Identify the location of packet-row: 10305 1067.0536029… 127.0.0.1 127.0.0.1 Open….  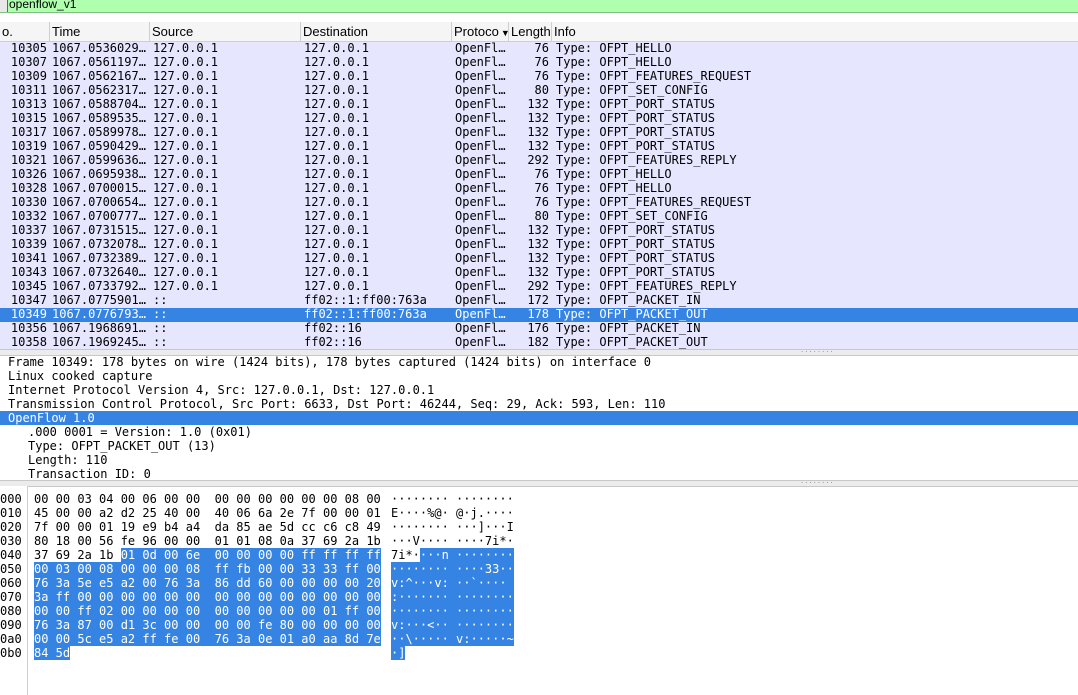
(539, 49).